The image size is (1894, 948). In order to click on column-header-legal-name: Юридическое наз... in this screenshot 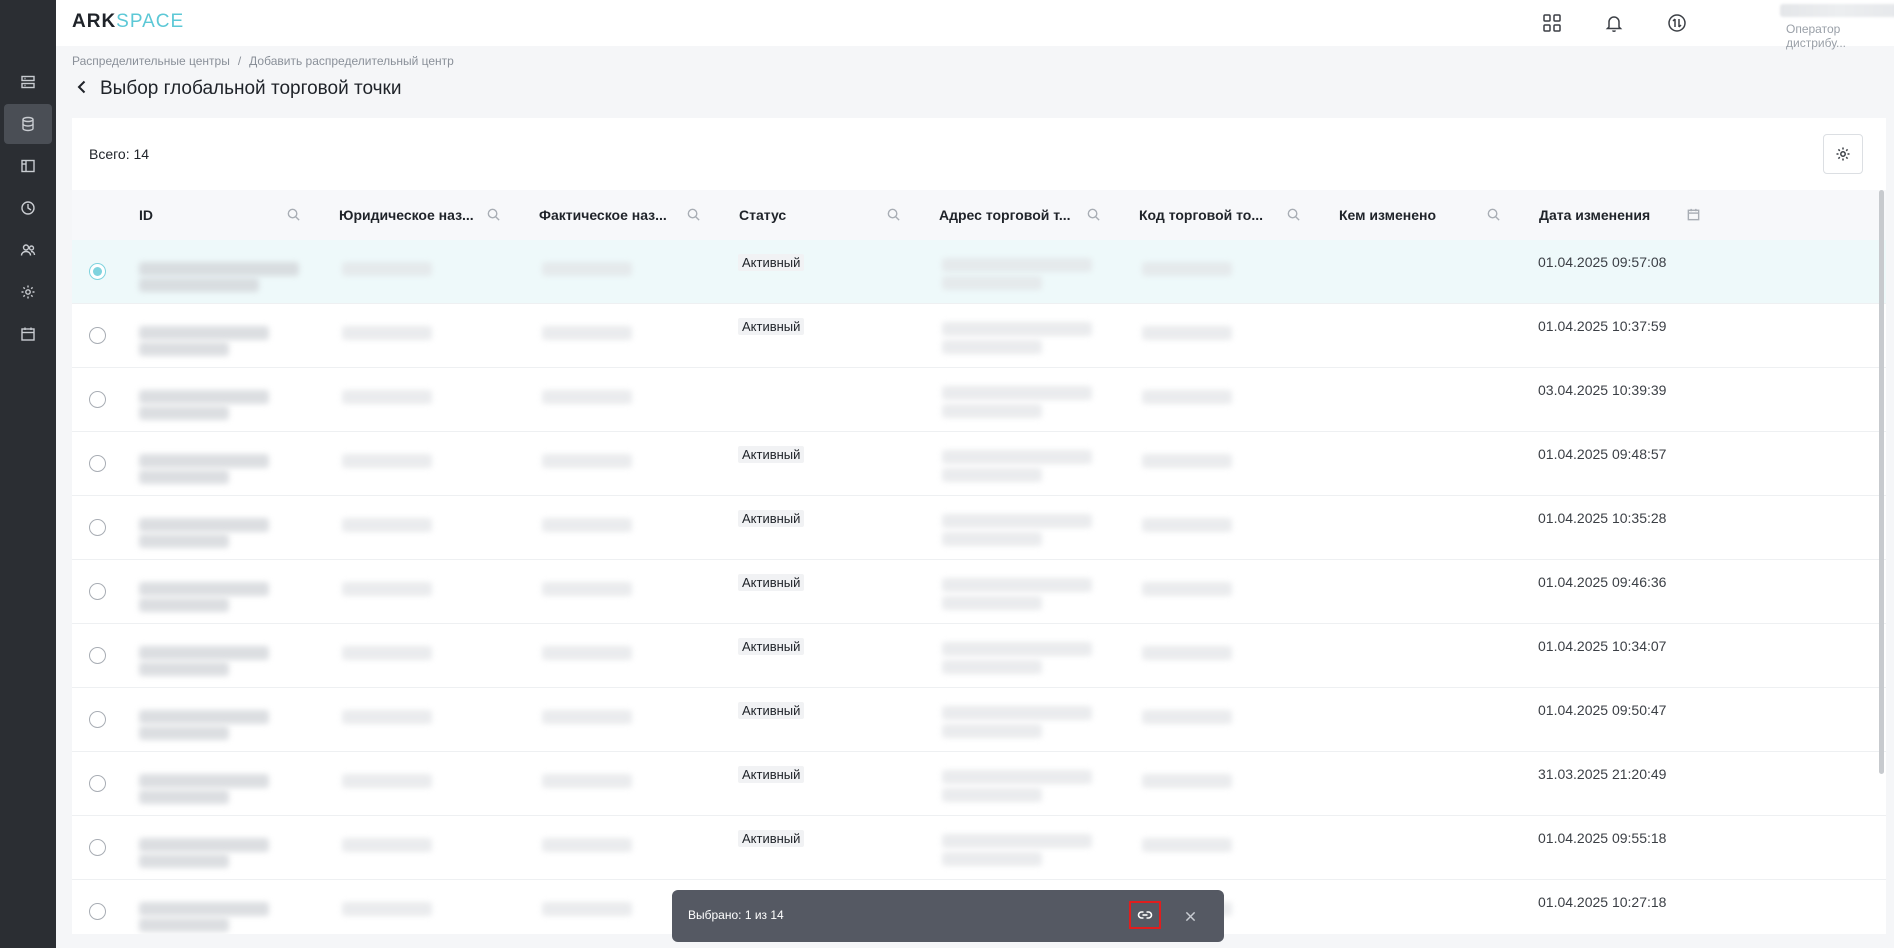, I will do `click(406, 215)`.